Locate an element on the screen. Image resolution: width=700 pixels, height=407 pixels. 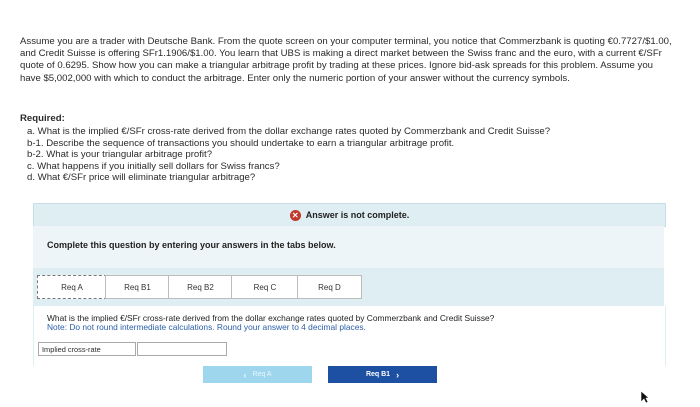
mouse-pointer-icon is located at coordinates (645, 397).